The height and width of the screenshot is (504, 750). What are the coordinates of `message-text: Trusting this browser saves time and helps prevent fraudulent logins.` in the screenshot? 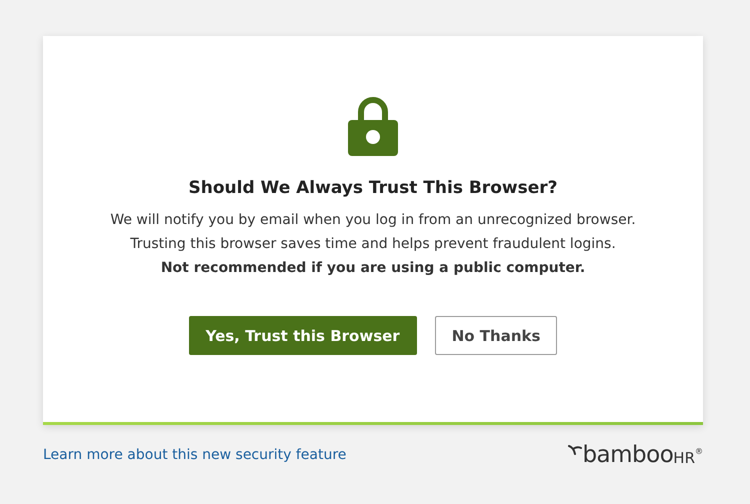 It's located at (373, 244).